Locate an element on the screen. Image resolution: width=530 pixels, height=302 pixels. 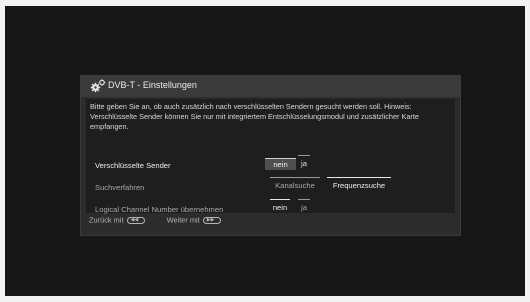
search-method-option-frequency: Frequenzsuche is located at coordinates (359, 184).